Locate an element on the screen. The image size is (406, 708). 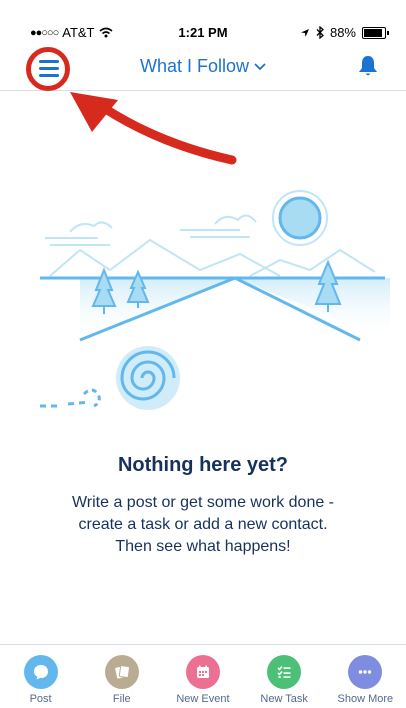
empty-state-line: create a task or add a new contact. is located at coordinates (203, 524).